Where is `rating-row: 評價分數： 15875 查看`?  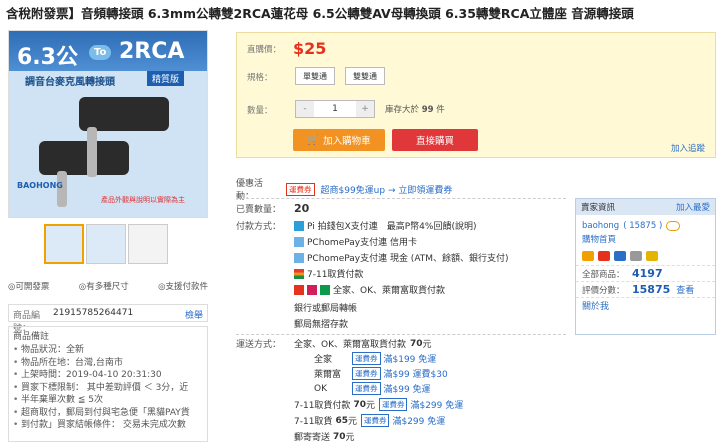 rating-row: 評價分數： 15875 查看 is located at coordinates (645, 289).